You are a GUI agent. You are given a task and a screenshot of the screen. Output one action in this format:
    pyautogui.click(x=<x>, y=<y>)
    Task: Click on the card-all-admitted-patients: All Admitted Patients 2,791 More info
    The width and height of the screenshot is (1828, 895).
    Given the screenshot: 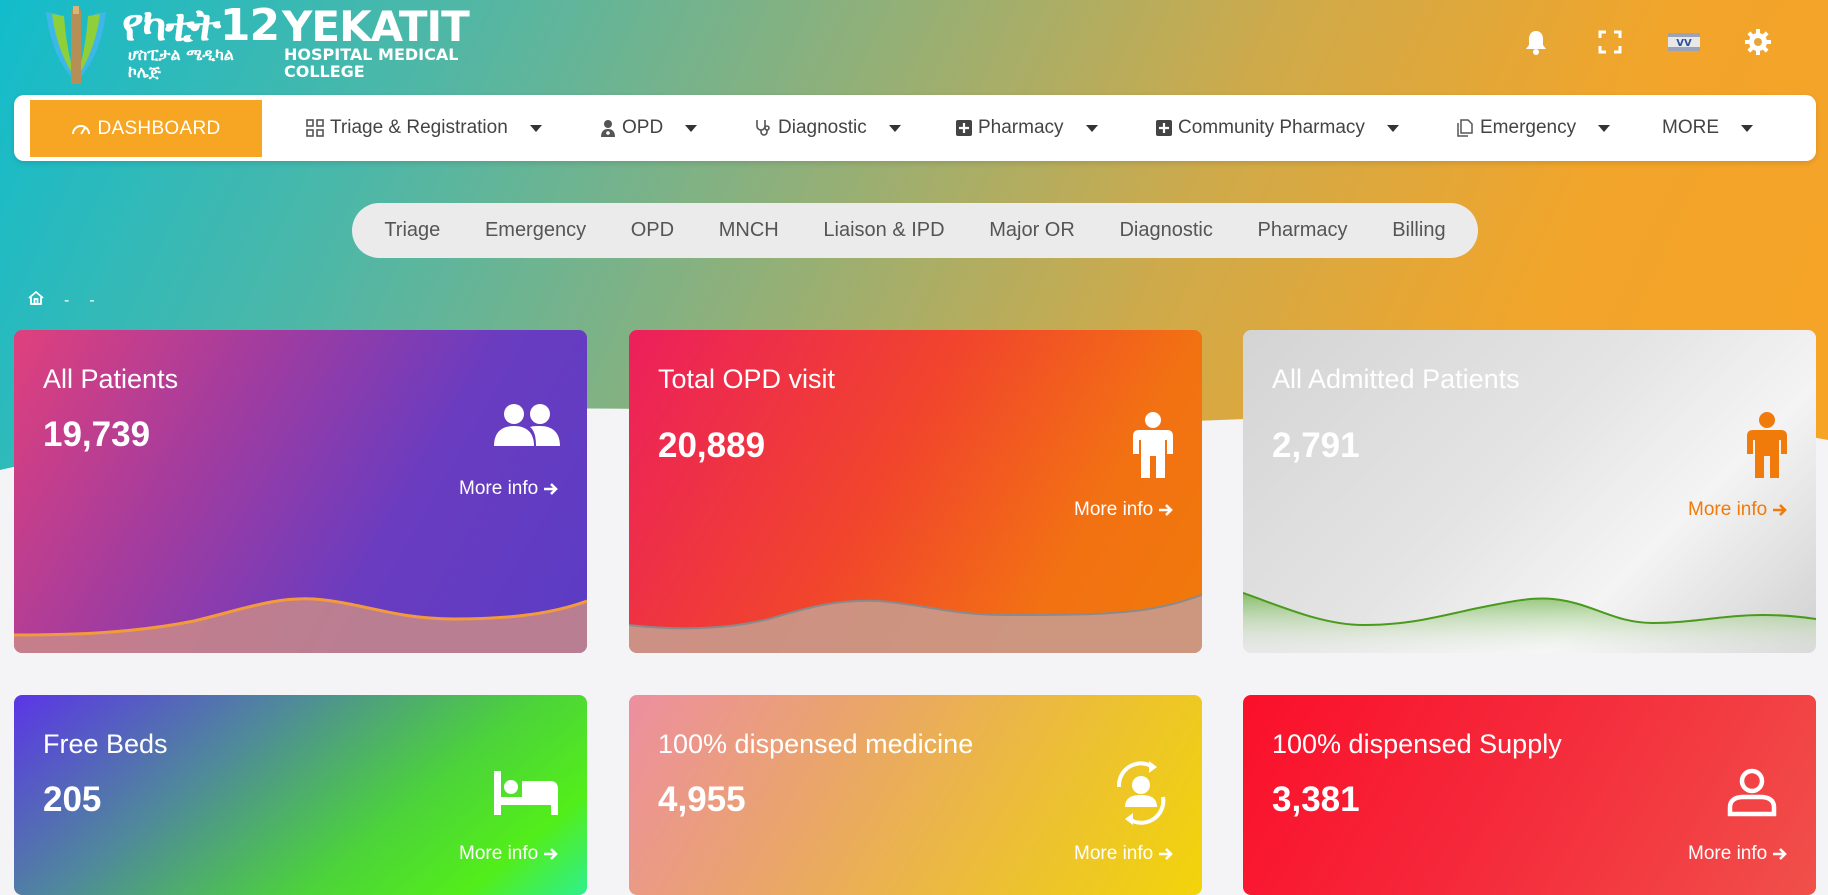 What is the action you would take?
    pyautogui.click(x=1529, y=491)
    